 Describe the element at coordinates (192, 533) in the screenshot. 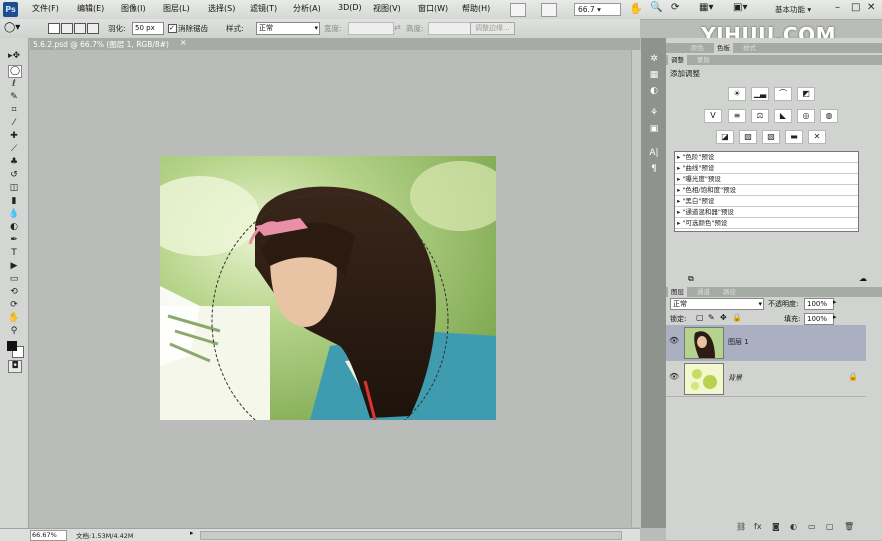

I see `status-menu-arrow-icon: ▸` at that location.